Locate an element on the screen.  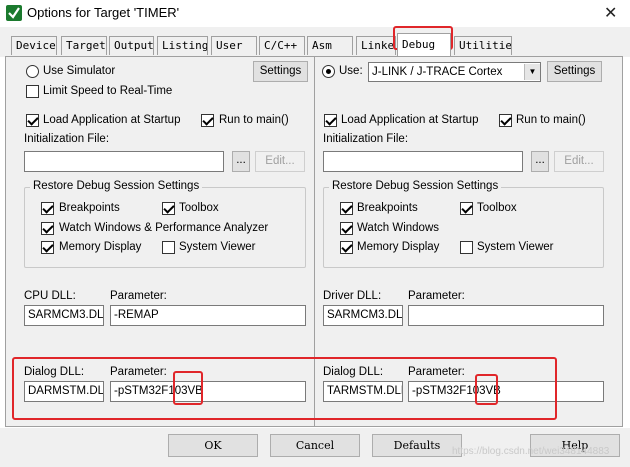
close-icon: ✕ is located at coordinates (610, 13).